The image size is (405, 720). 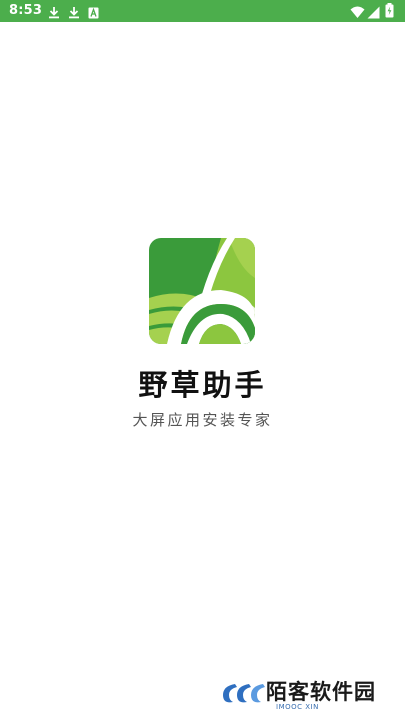 What do you see at coordinates (202, 11) in the screenshot?
I see `status-bar: 8:53` at bounding box center [202, 11].